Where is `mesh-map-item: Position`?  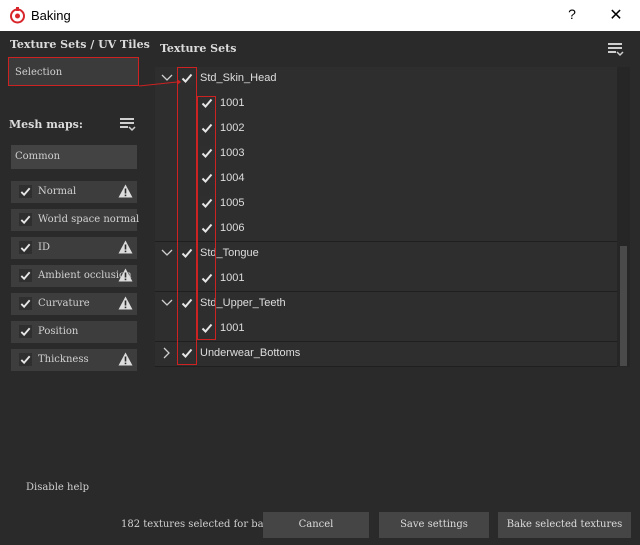 mesh-map-item: Position is located at coordinates (74, 332).